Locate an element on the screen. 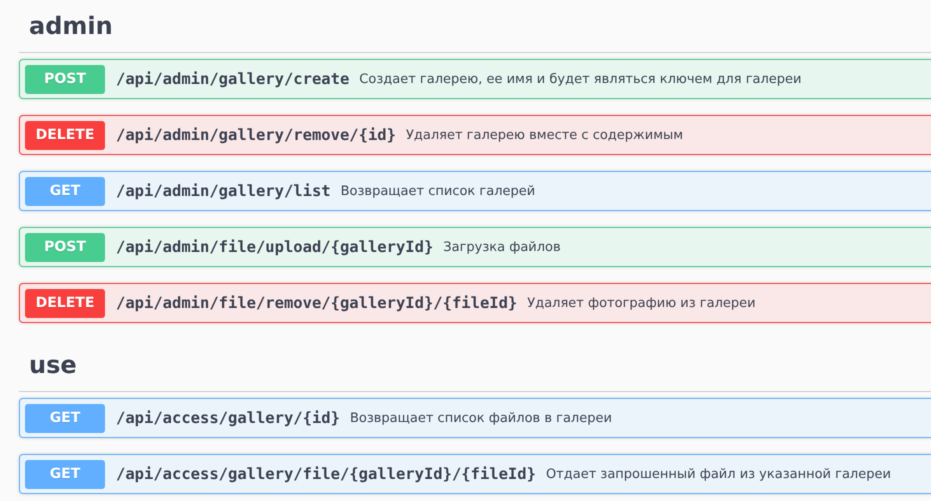 This screenshot has width=931, height=501. endpoint-path: /api/admin/file/remove/{galleryId}/{fileId} is located at coordinates (317, 303).